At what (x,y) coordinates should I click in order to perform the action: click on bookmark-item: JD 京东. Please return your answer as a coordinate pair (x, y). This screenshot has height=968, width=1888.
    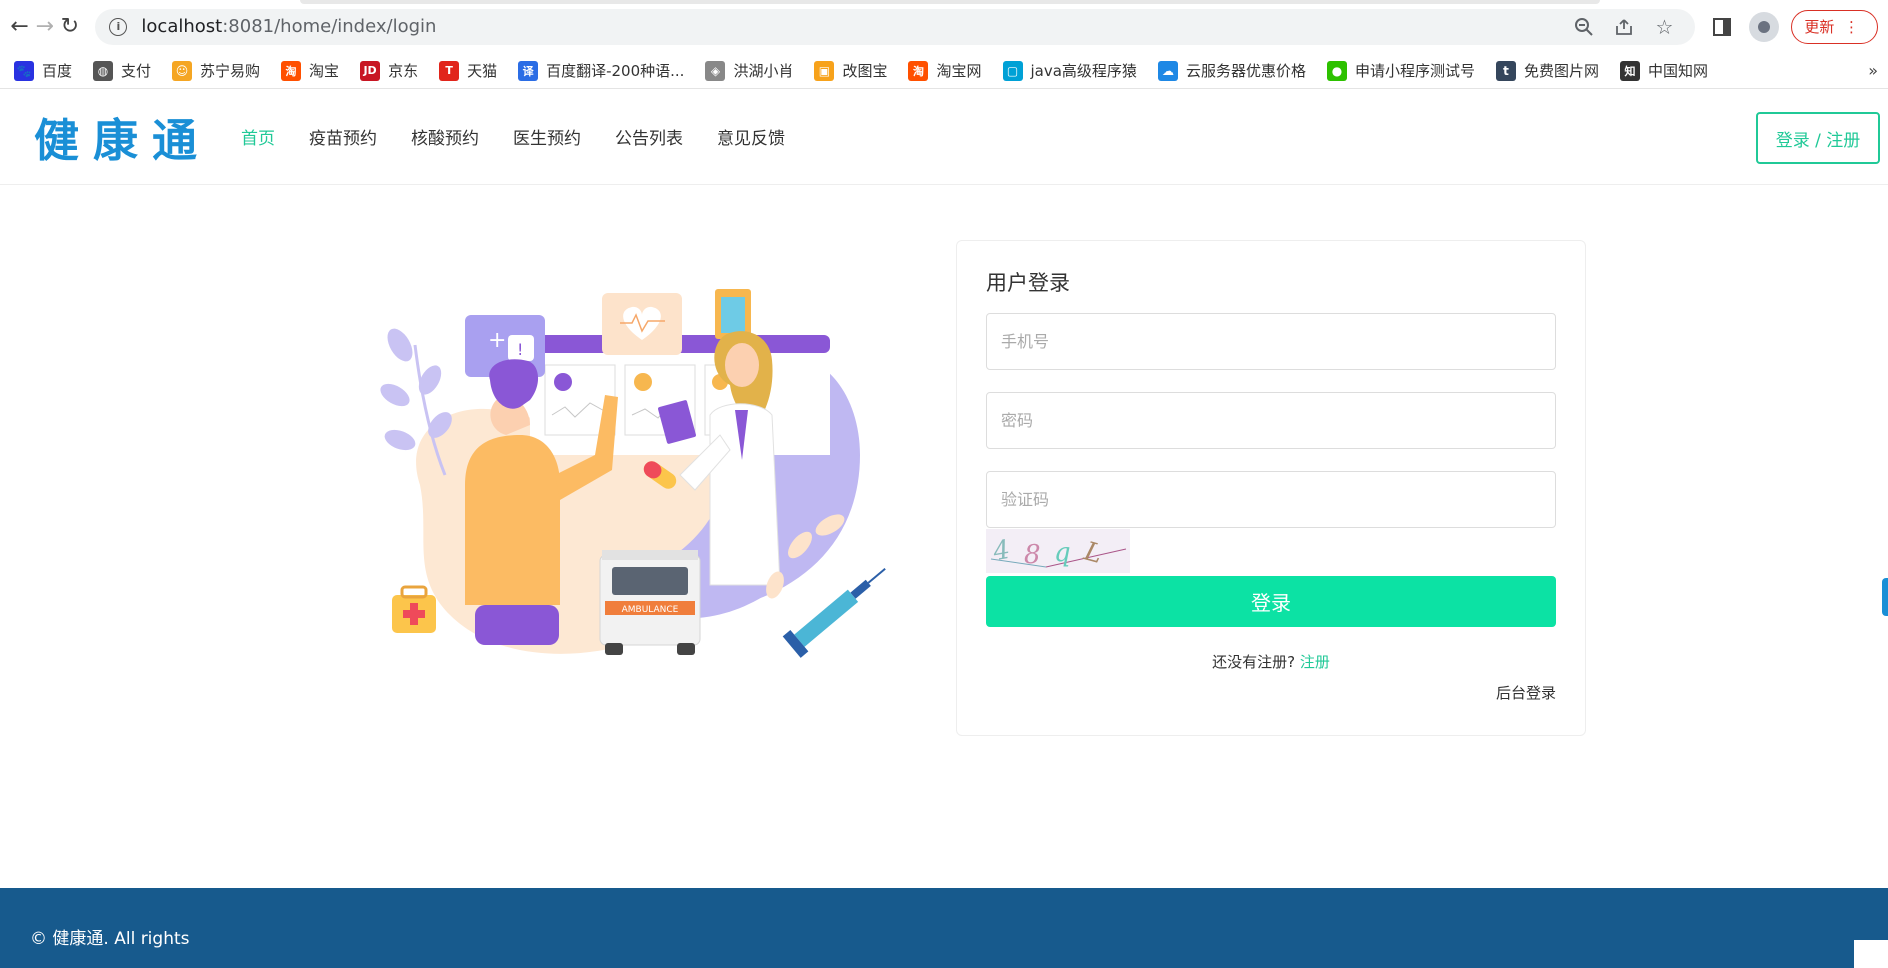
    Looking at the image, I should click on (389, 70).